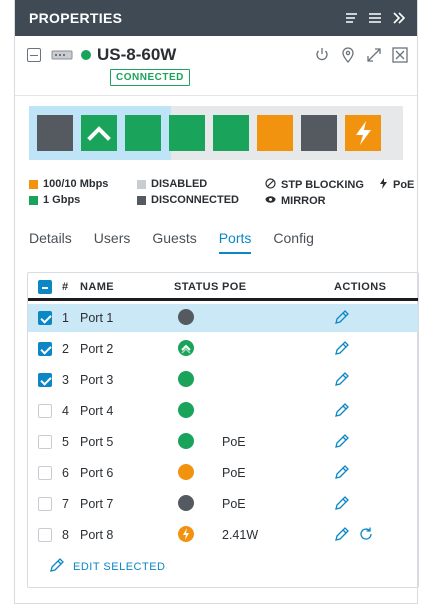 This screenshot has height=608, width=438. I want to click on tab-details: Details, so click(50, 242).